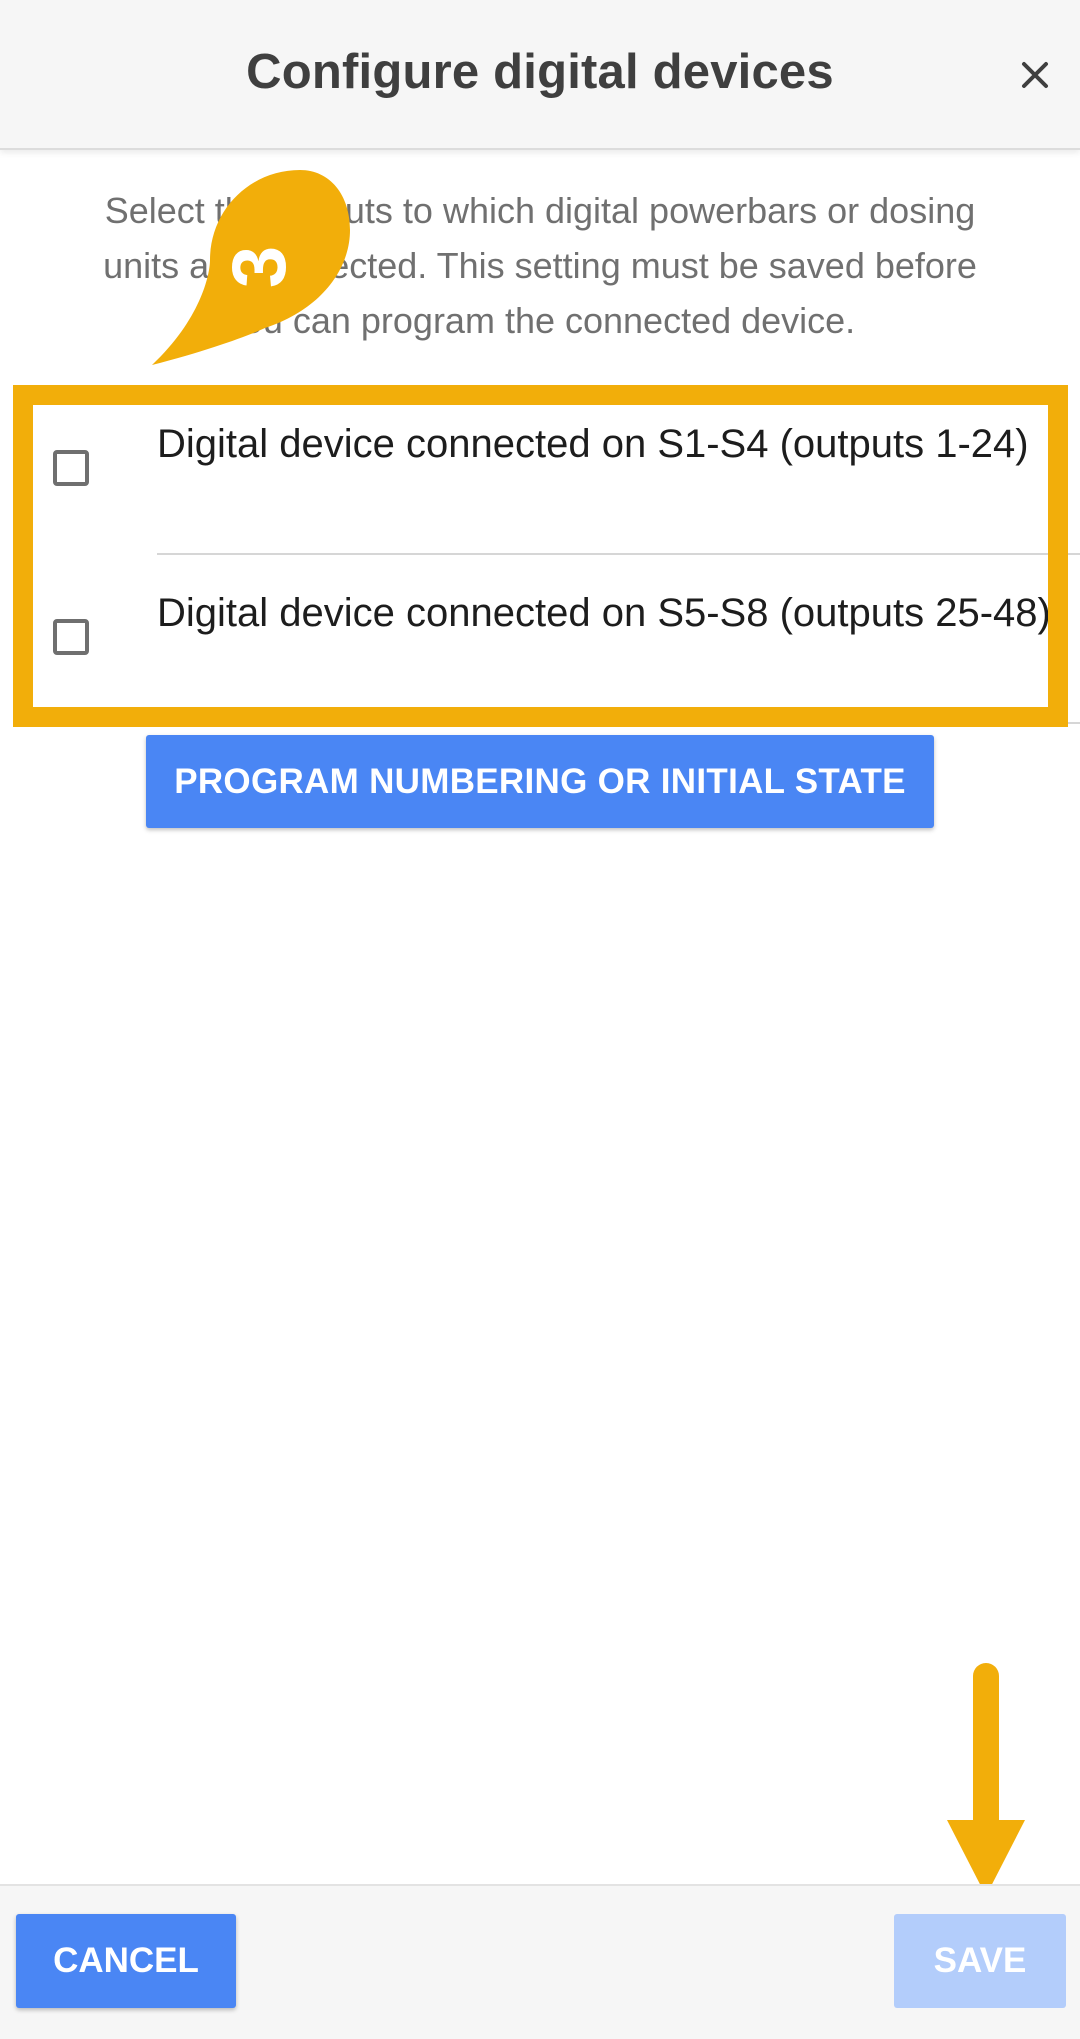 This screenshot has width=1080, height=2039. What do you see at coordinates (986, 1780) in the screenshot?
I see `arrow-down-icon` at bounding box center [986, 1780].